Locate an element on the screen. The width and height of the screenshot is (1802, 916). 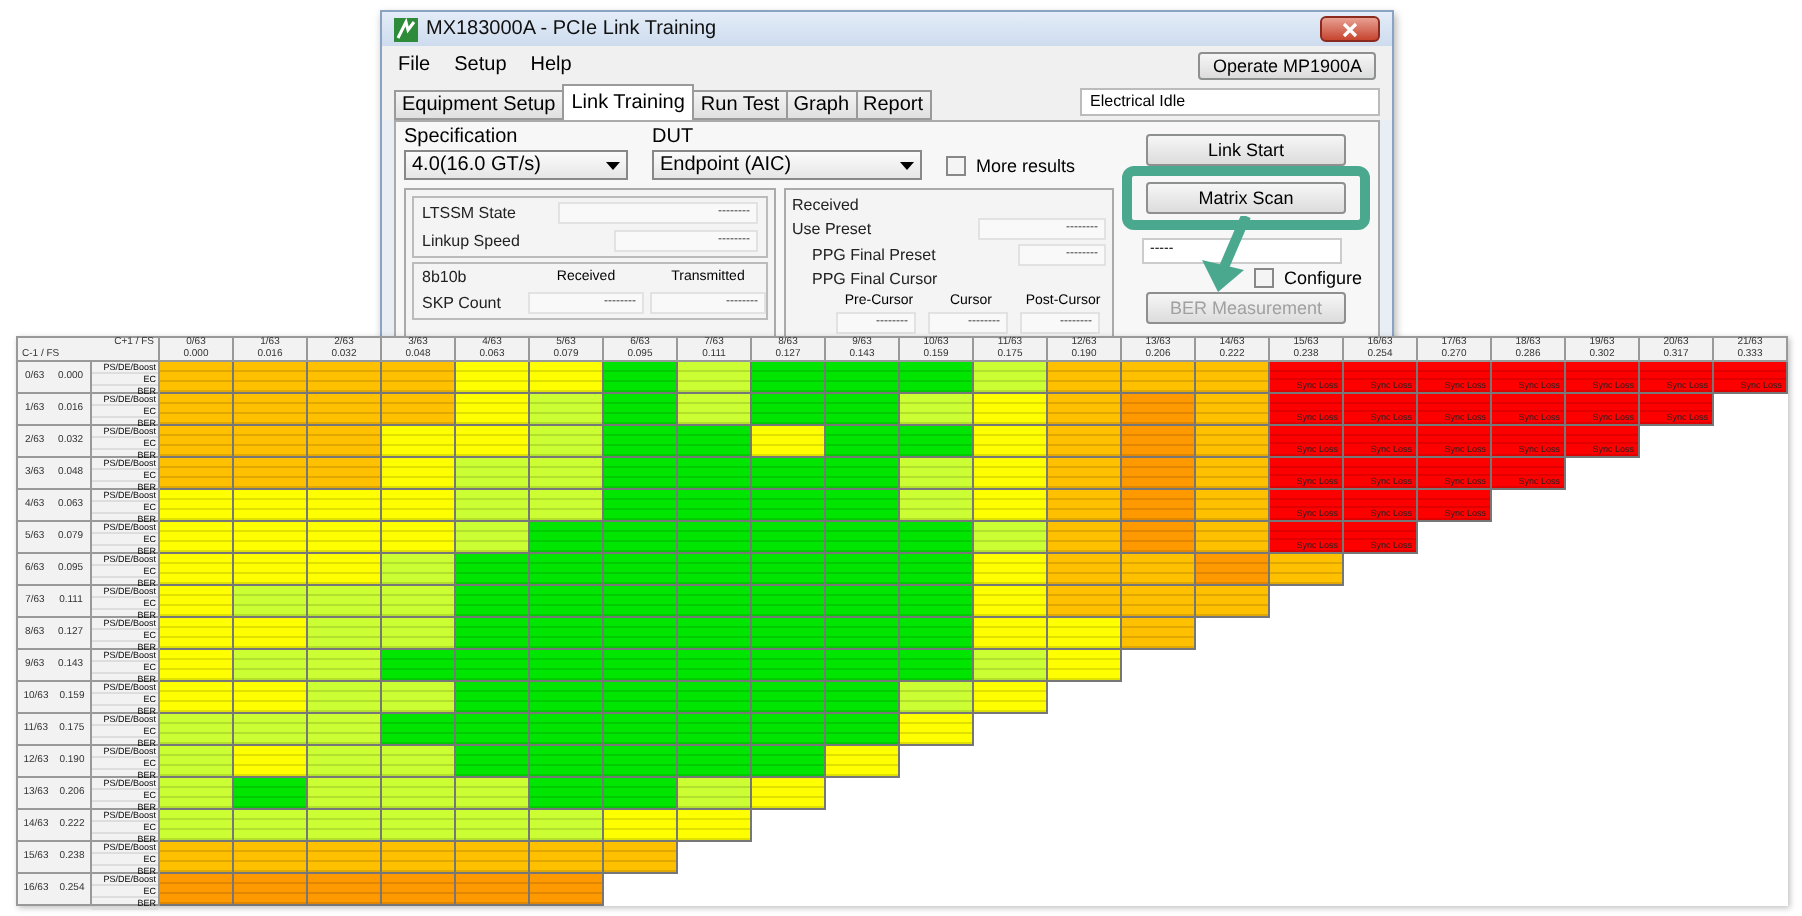
checkbox-label: More results is located at coordinates (1026, 166).